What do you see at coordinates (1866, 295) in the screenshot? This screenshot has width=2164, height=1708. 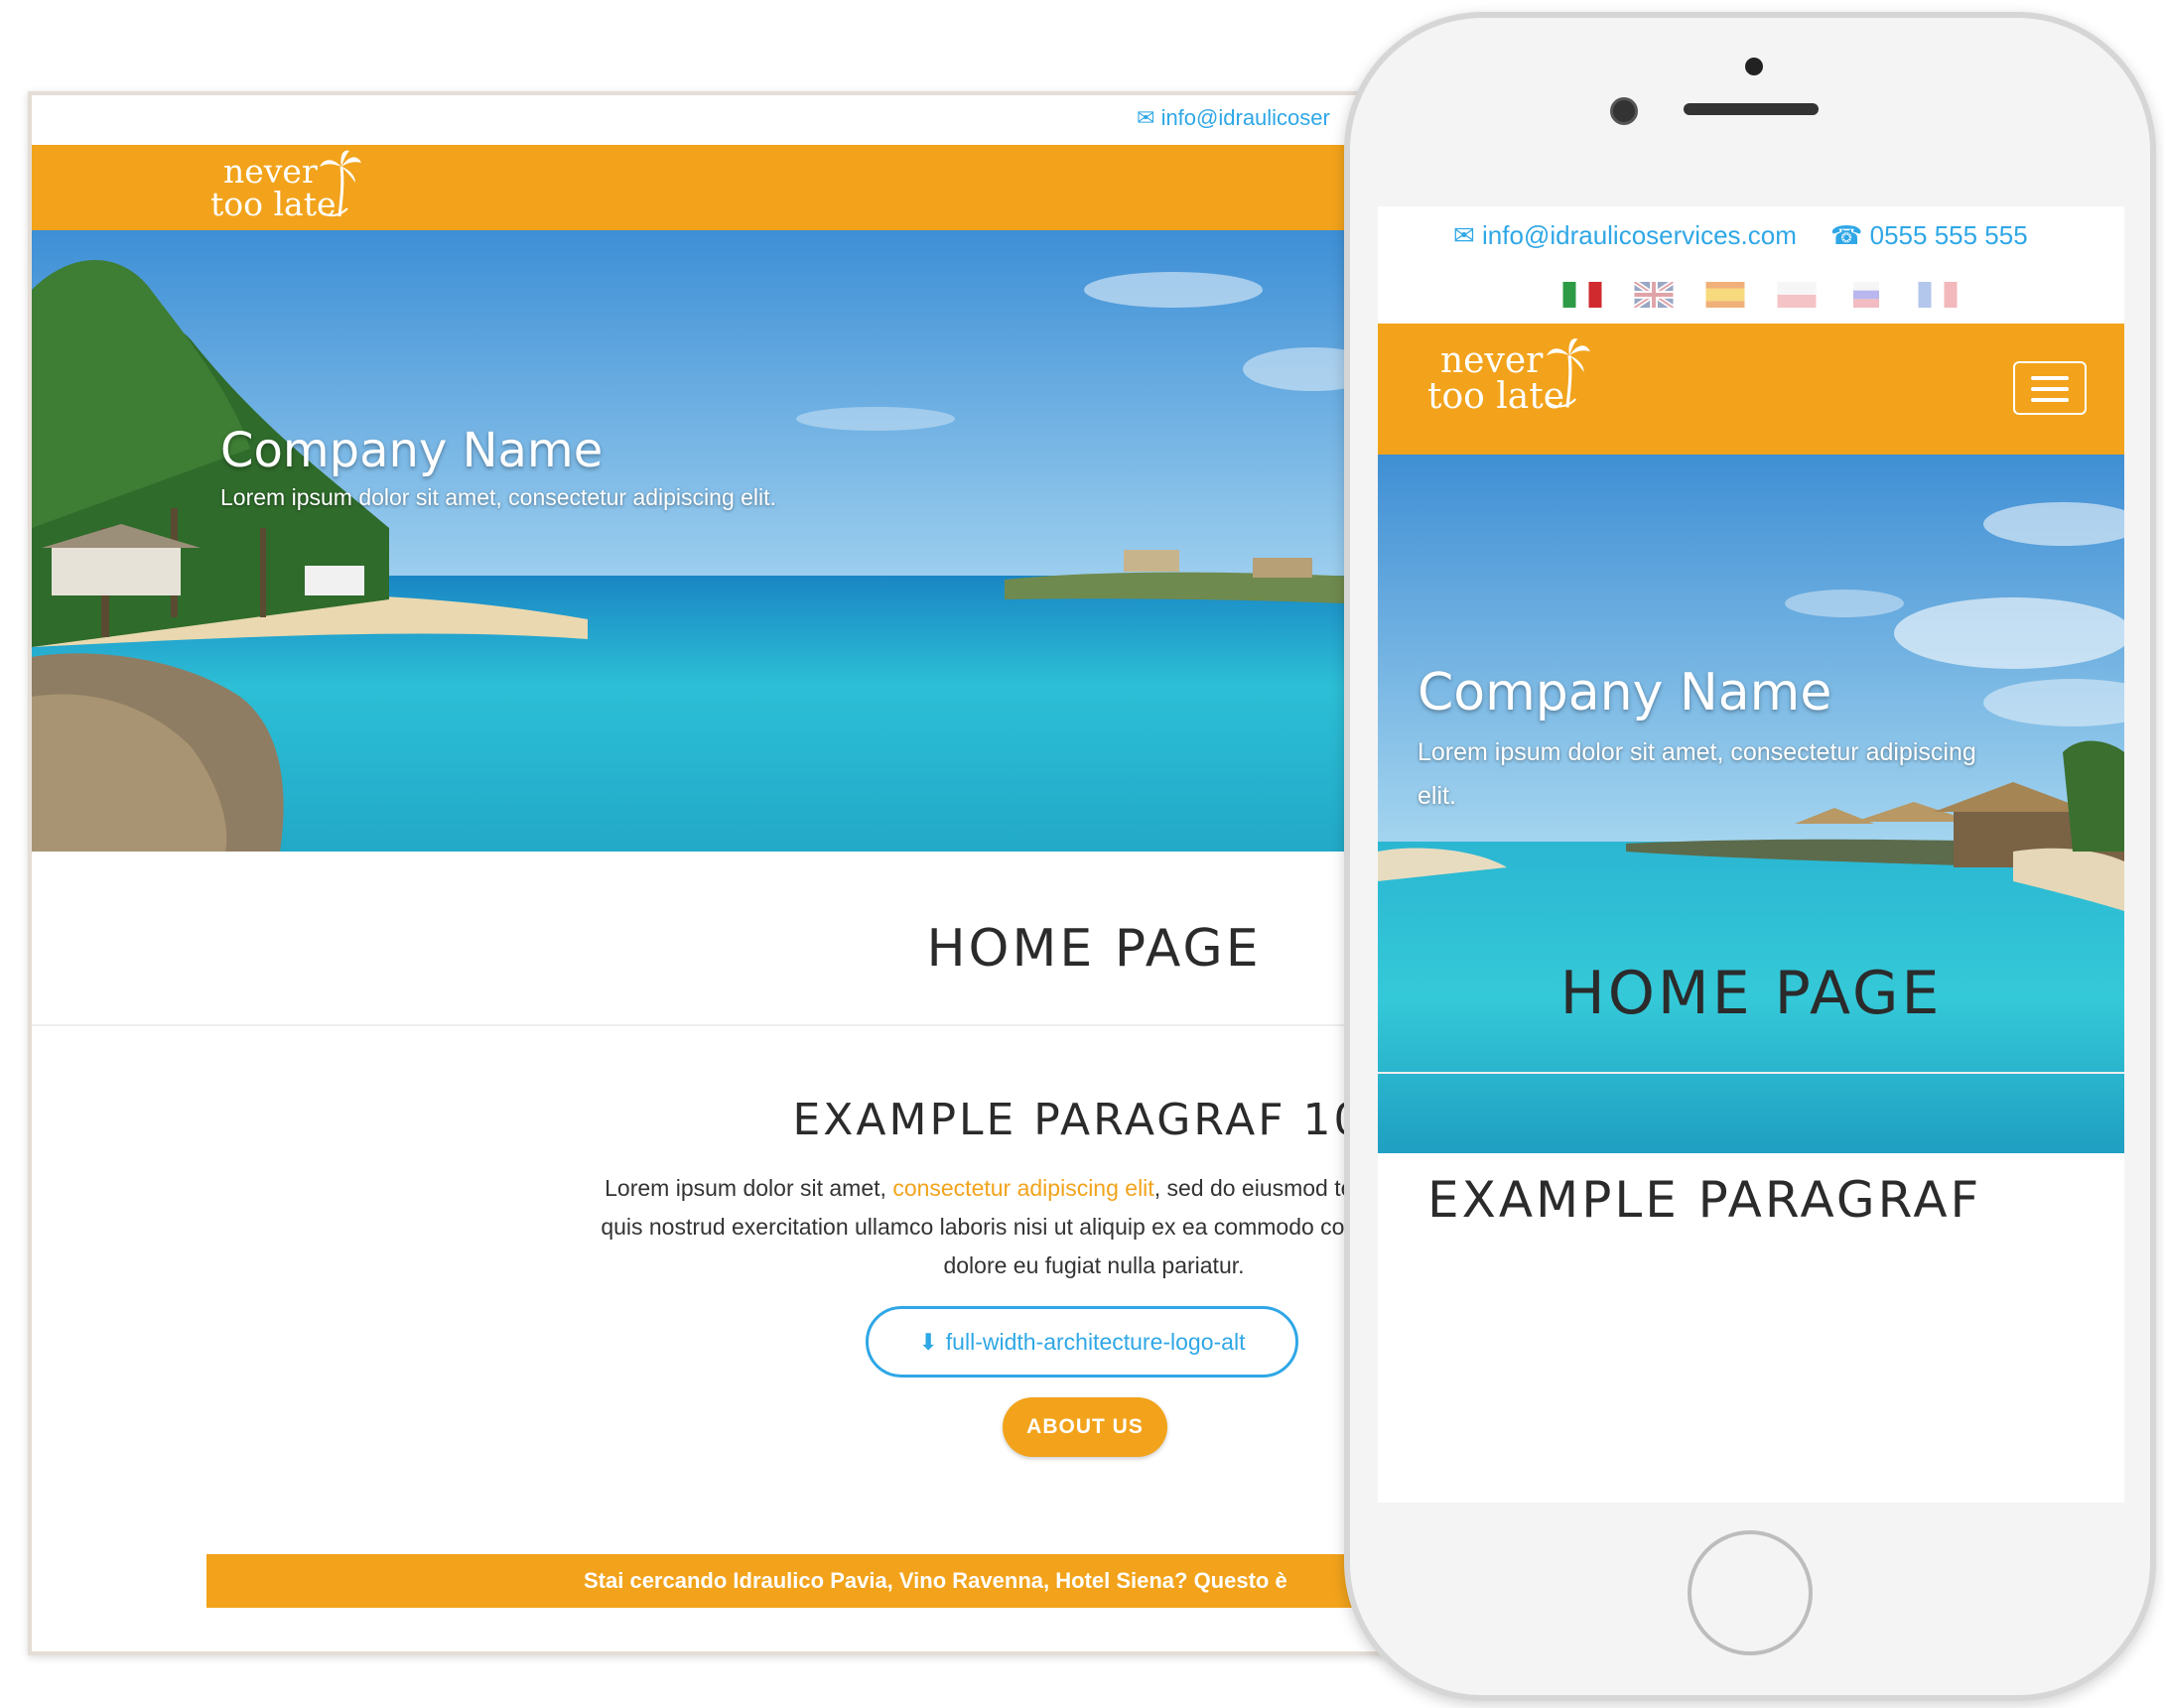 I see `russian-flag` at bounding box center [1866, 295].